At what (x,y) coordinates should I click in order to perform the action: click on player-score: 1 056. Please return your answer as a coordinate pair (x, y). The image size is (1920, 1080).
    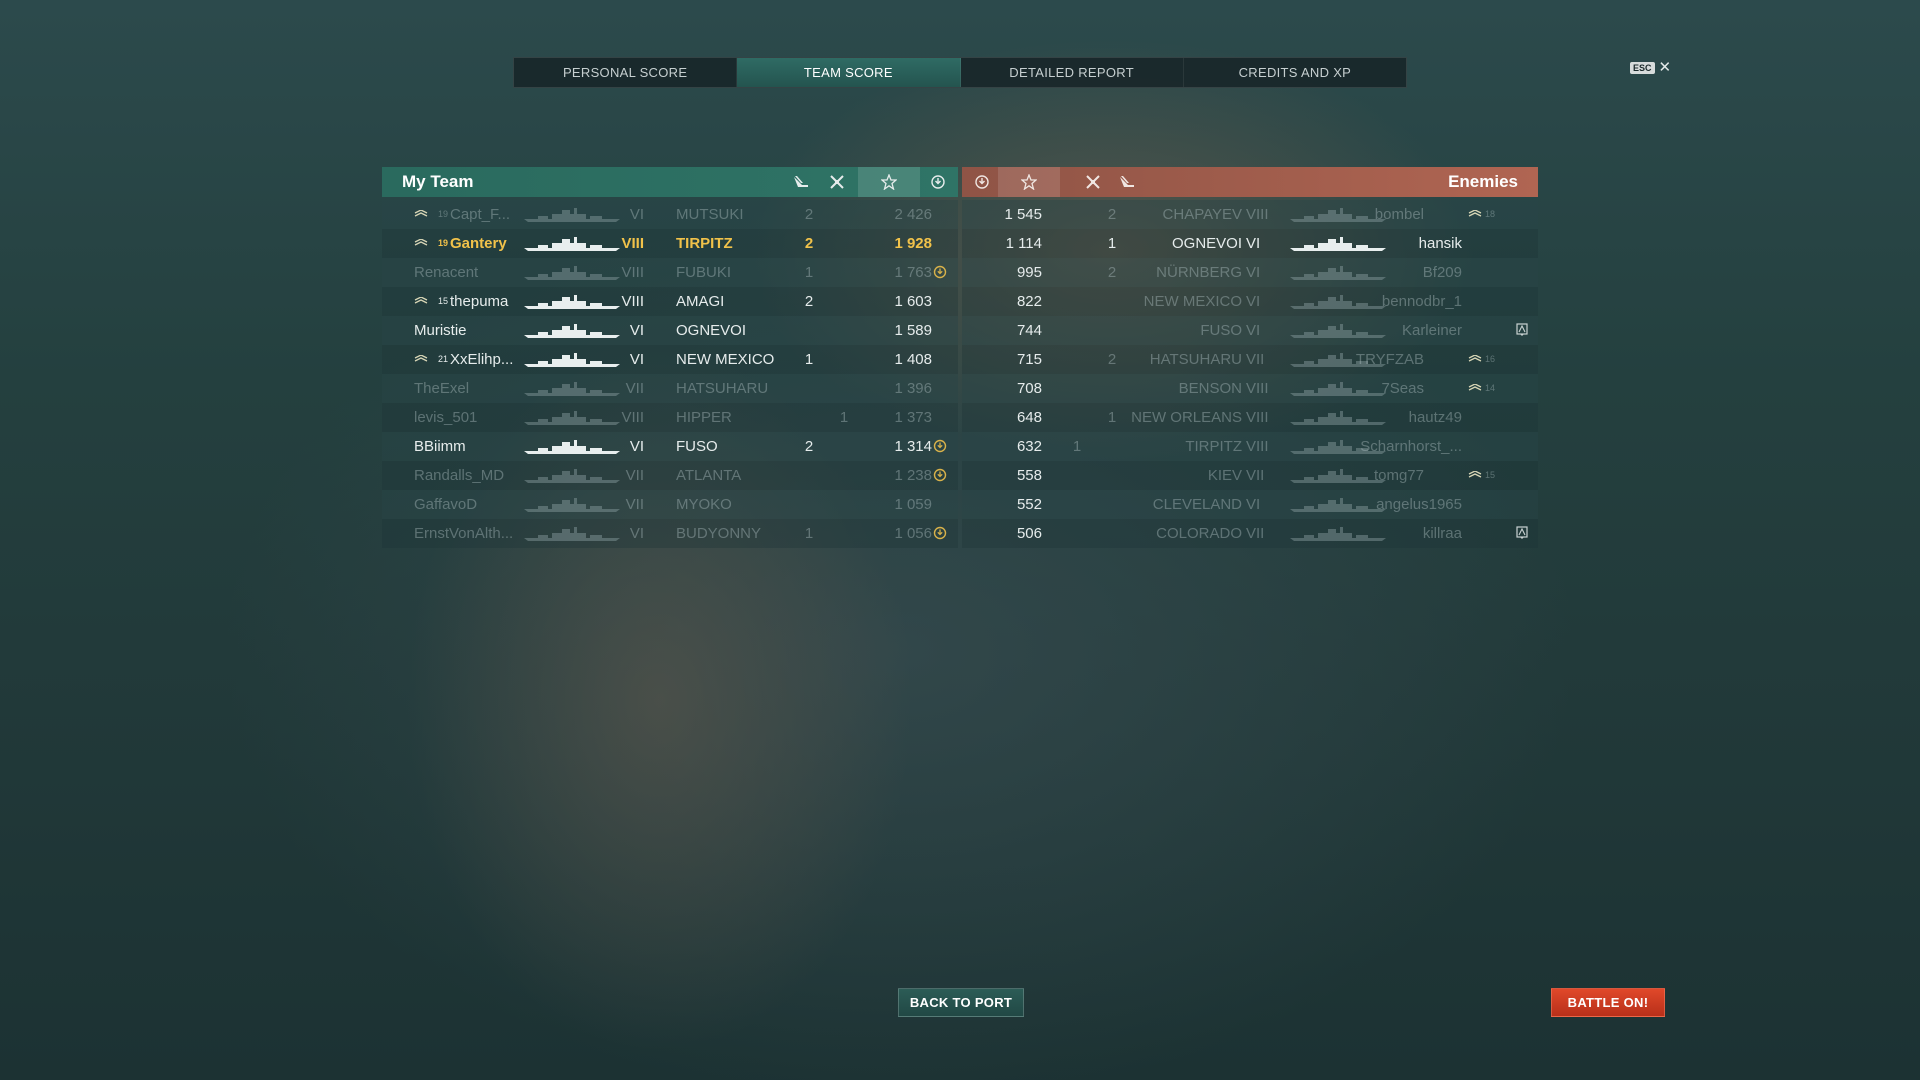
    Looking at the image, I should click on (913, 533).